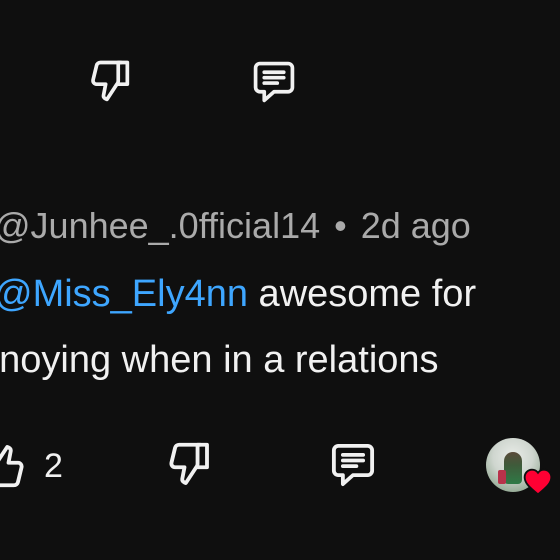  I want to click on creator-heart, so click(521, 470).